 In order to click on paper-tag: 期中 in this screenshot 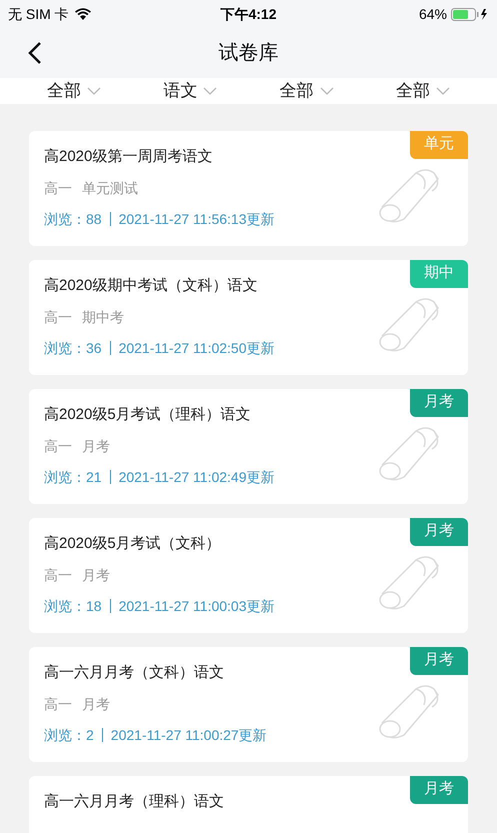, I will do `click(439, 274)`.